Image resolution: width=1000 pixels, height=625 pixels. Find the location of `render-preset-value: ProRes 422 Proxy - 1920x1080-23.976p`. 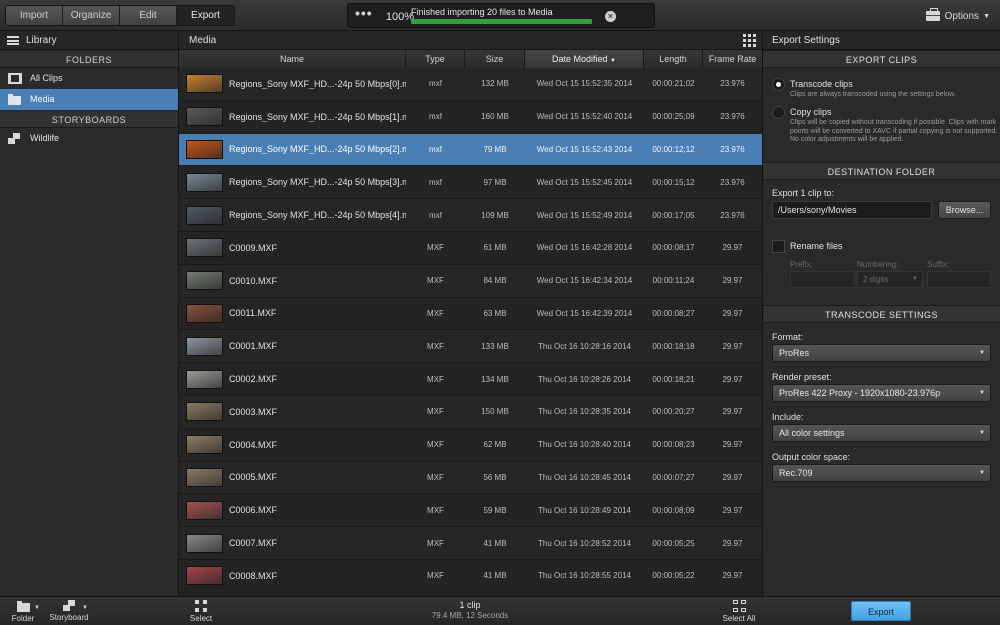

render-preset-value: ProRes 422 Proxy - 1920x1080-23.976p is located at coordinates (860, 393).